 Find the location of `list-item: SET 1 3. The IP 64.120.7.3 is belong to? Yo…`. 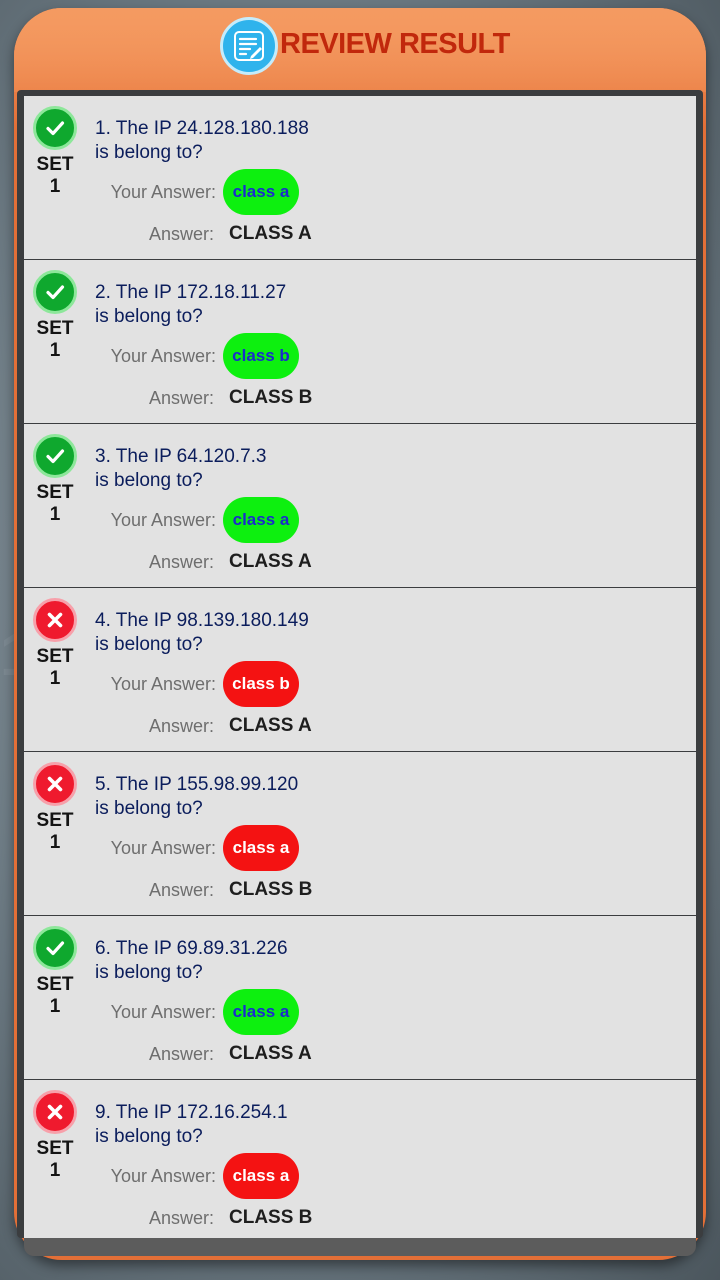

list-item: SET 1 3. The IP 64.120.7.3 is belong to? Yo… is located at coordinates (360, 506).